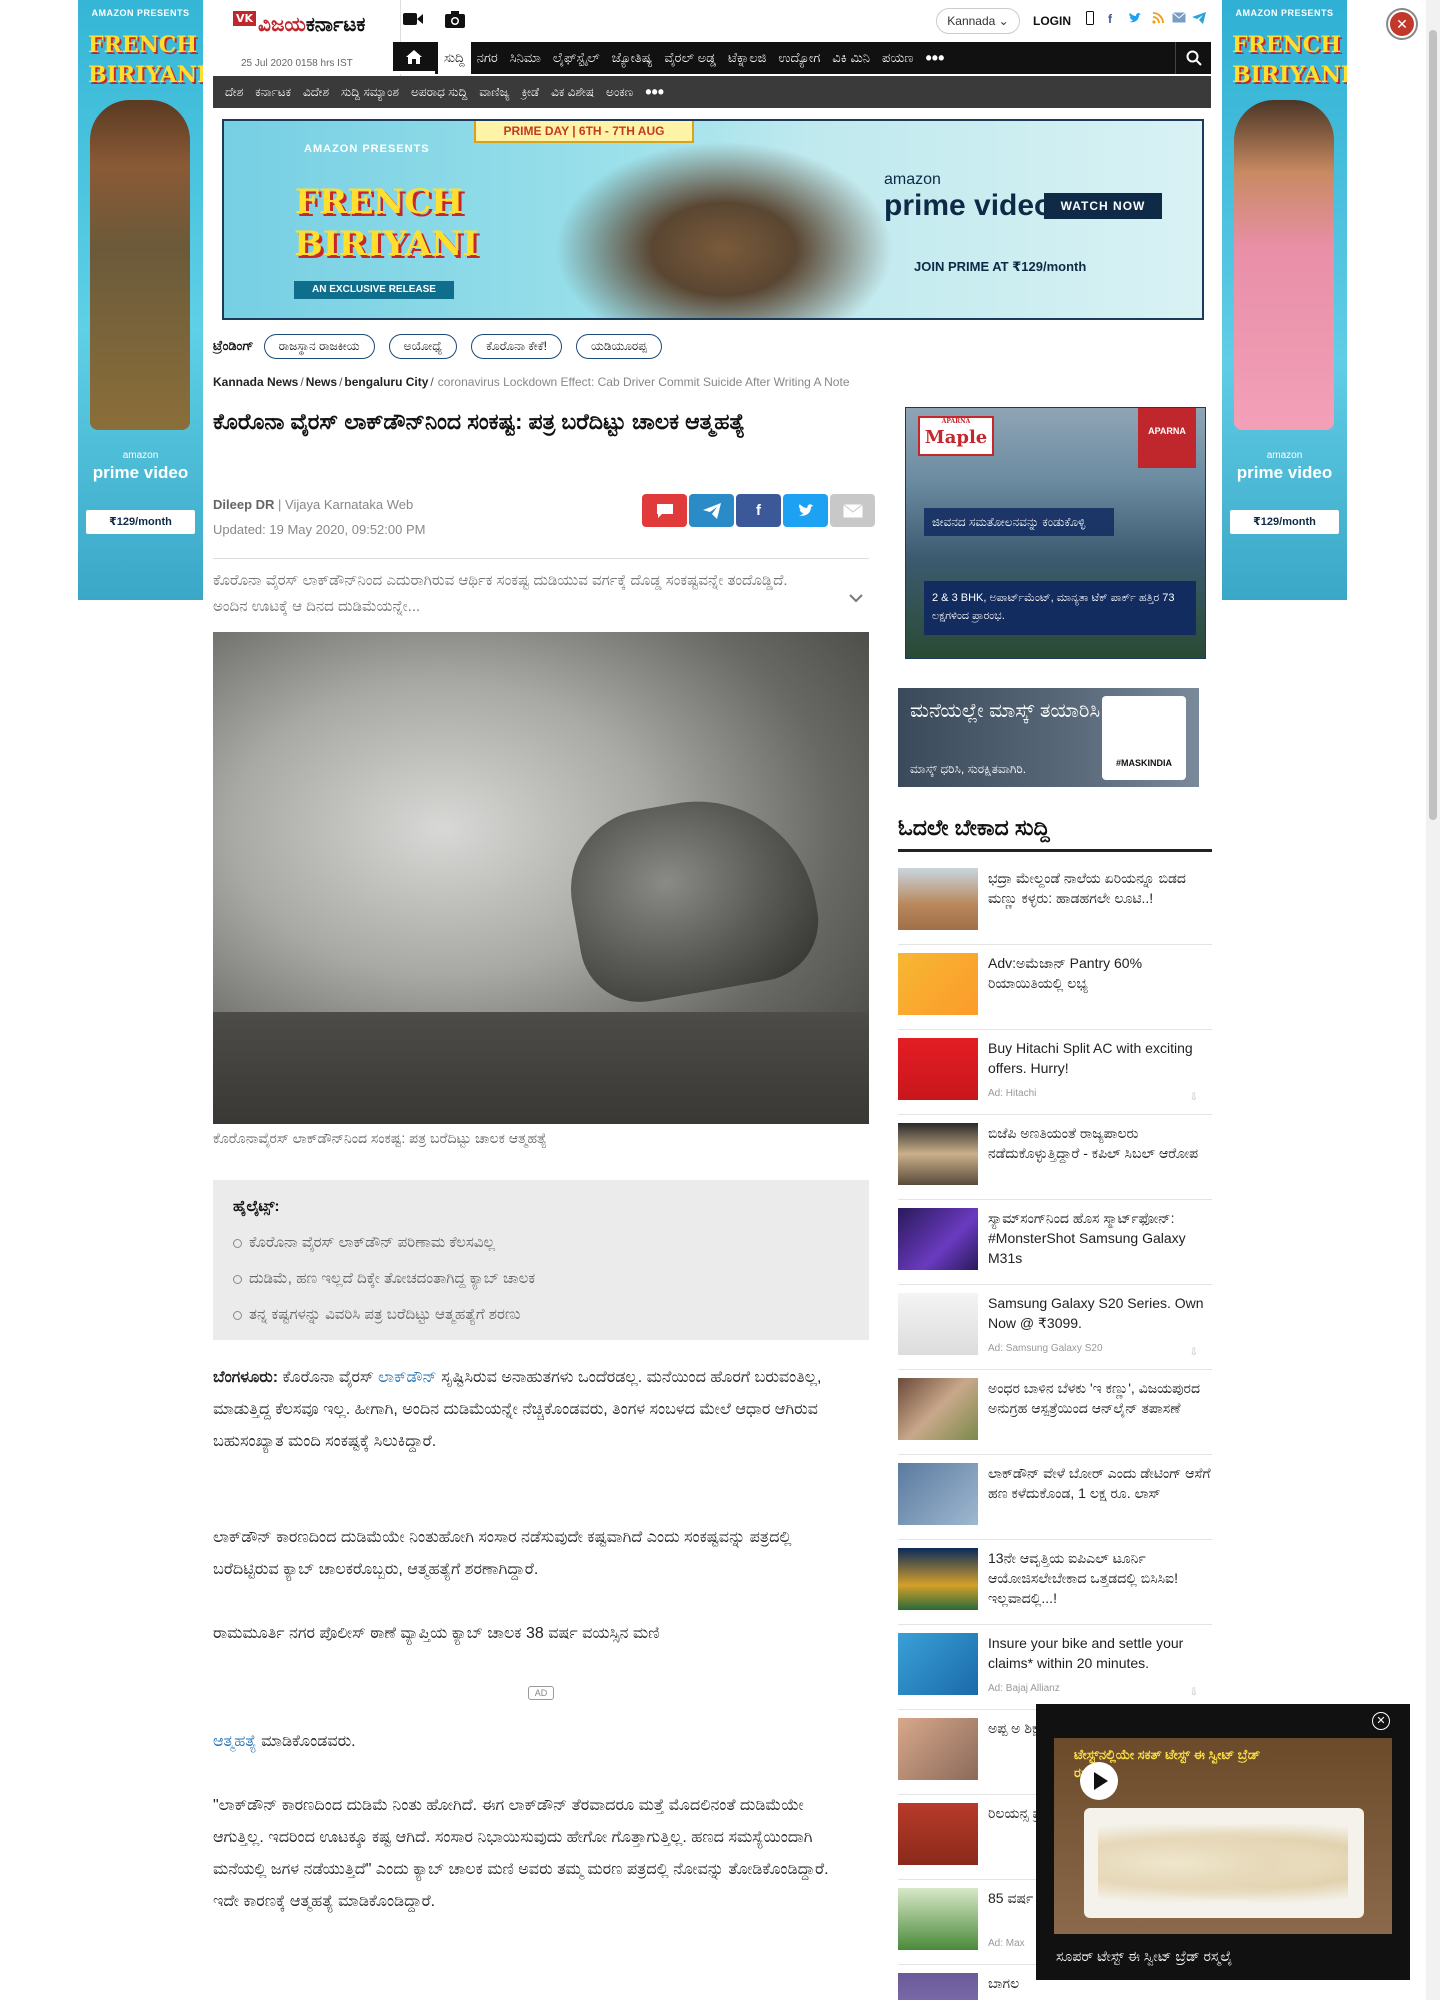  I want to click on author-link: Dileep DR, so click(243, 504).